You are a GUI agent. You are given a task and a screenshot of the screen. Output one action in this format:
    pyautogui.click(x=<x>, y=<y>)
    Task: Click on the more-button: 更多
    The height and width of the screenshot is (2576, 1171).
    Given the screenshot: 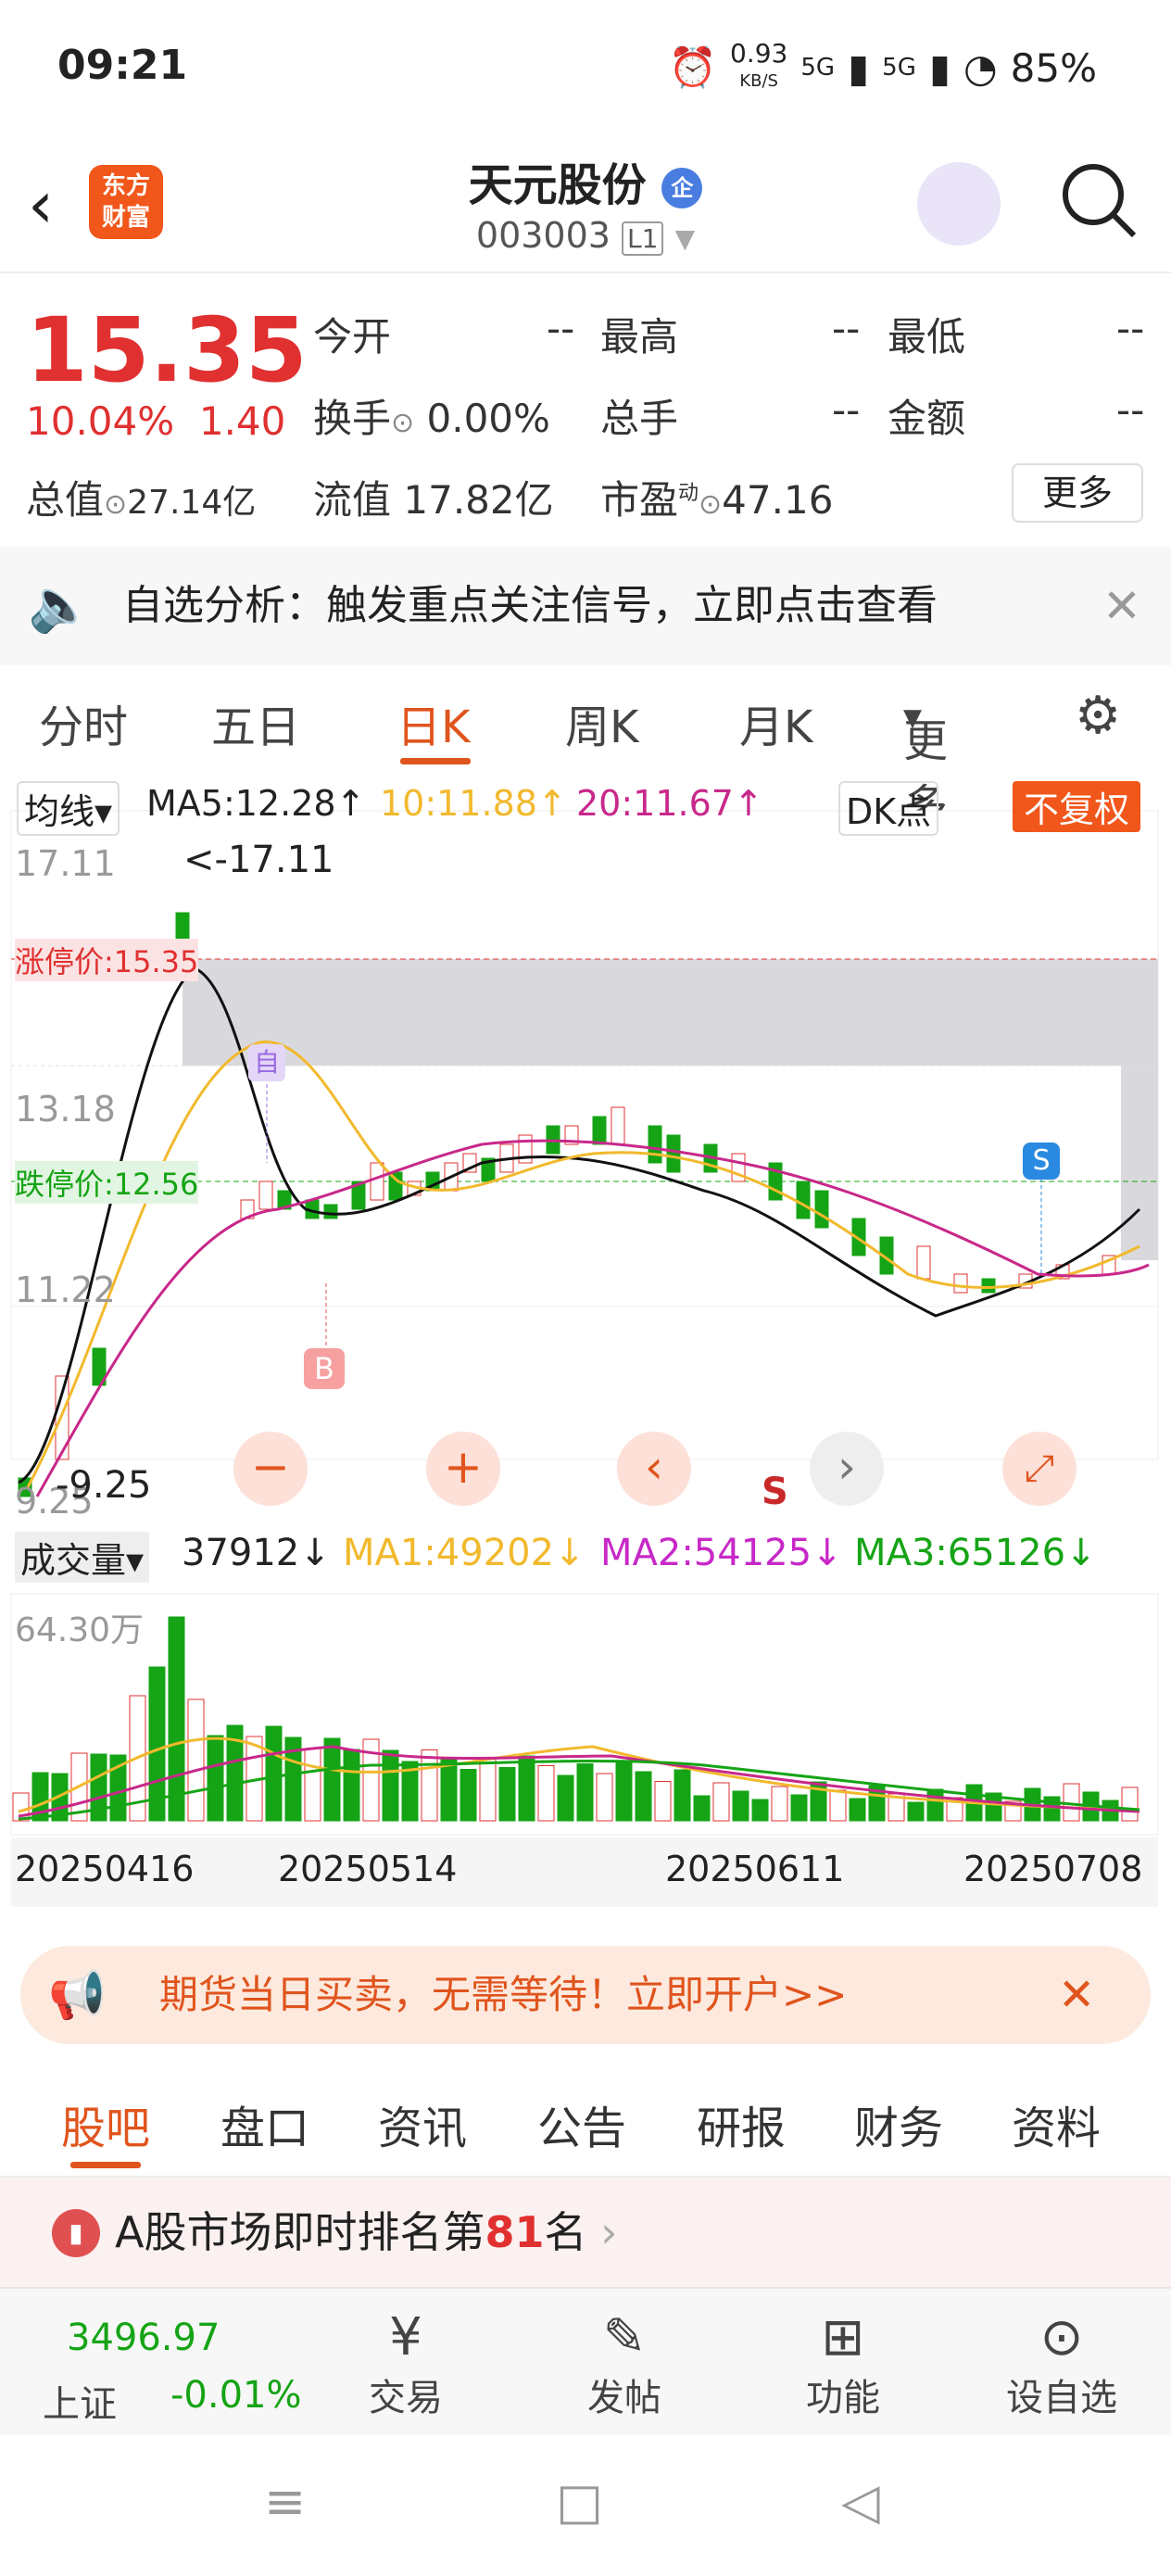 What is the action you would take?
    pyautogui.click(x=1078, y=493)
    